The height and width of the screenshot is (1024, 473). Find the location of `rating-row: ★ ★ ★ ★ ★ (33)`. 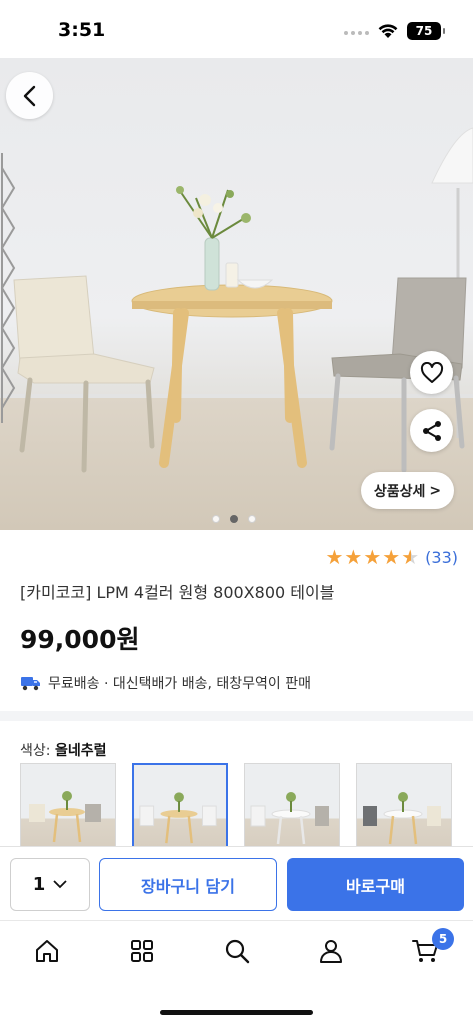

rating-row: ★ ★ ★ ★ ★ (33) is located at coordinates (391, 557).